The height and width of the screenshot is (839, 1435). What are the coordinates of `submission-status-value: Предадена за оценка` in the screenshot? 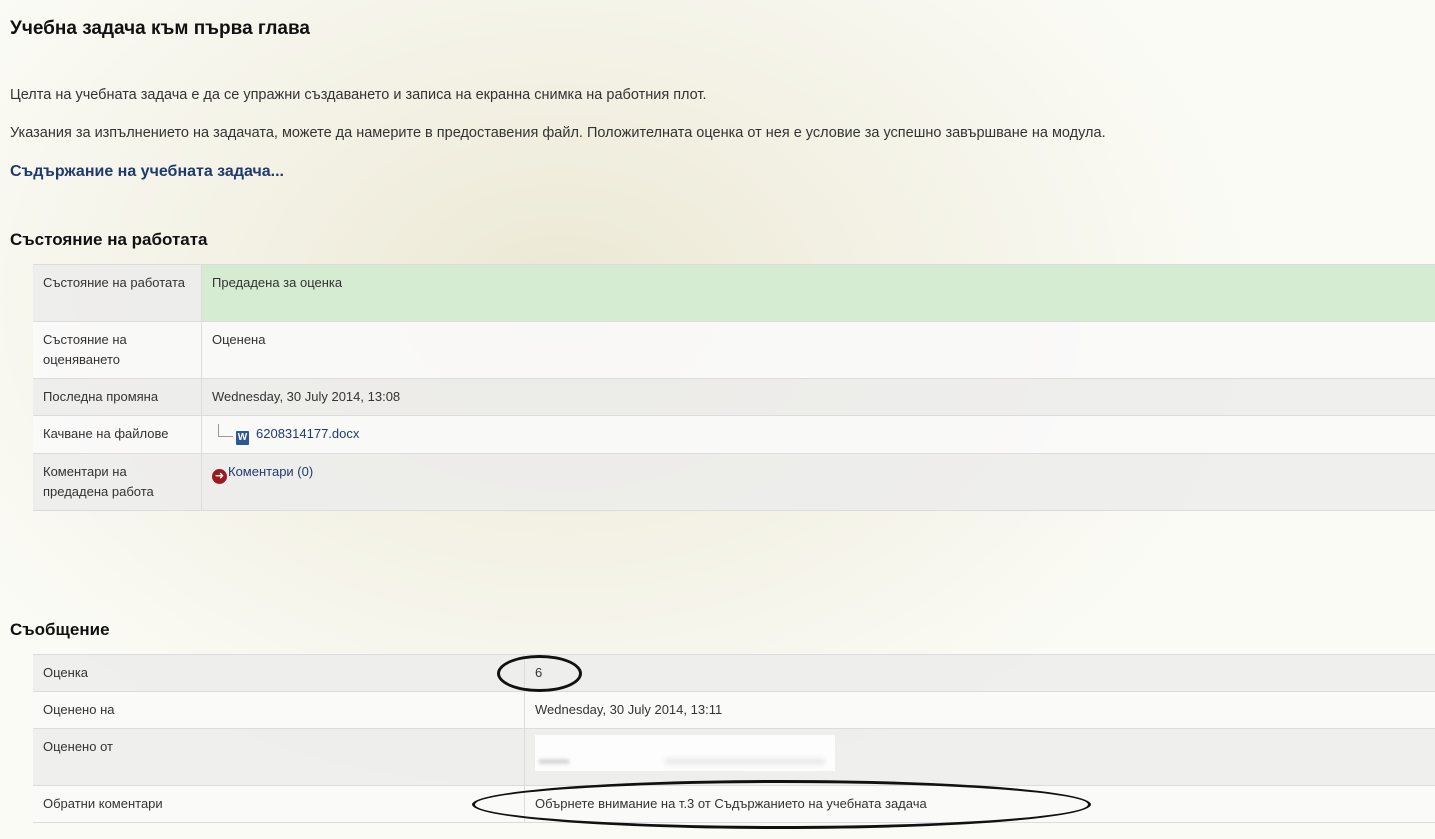 It's located at (818, 293).